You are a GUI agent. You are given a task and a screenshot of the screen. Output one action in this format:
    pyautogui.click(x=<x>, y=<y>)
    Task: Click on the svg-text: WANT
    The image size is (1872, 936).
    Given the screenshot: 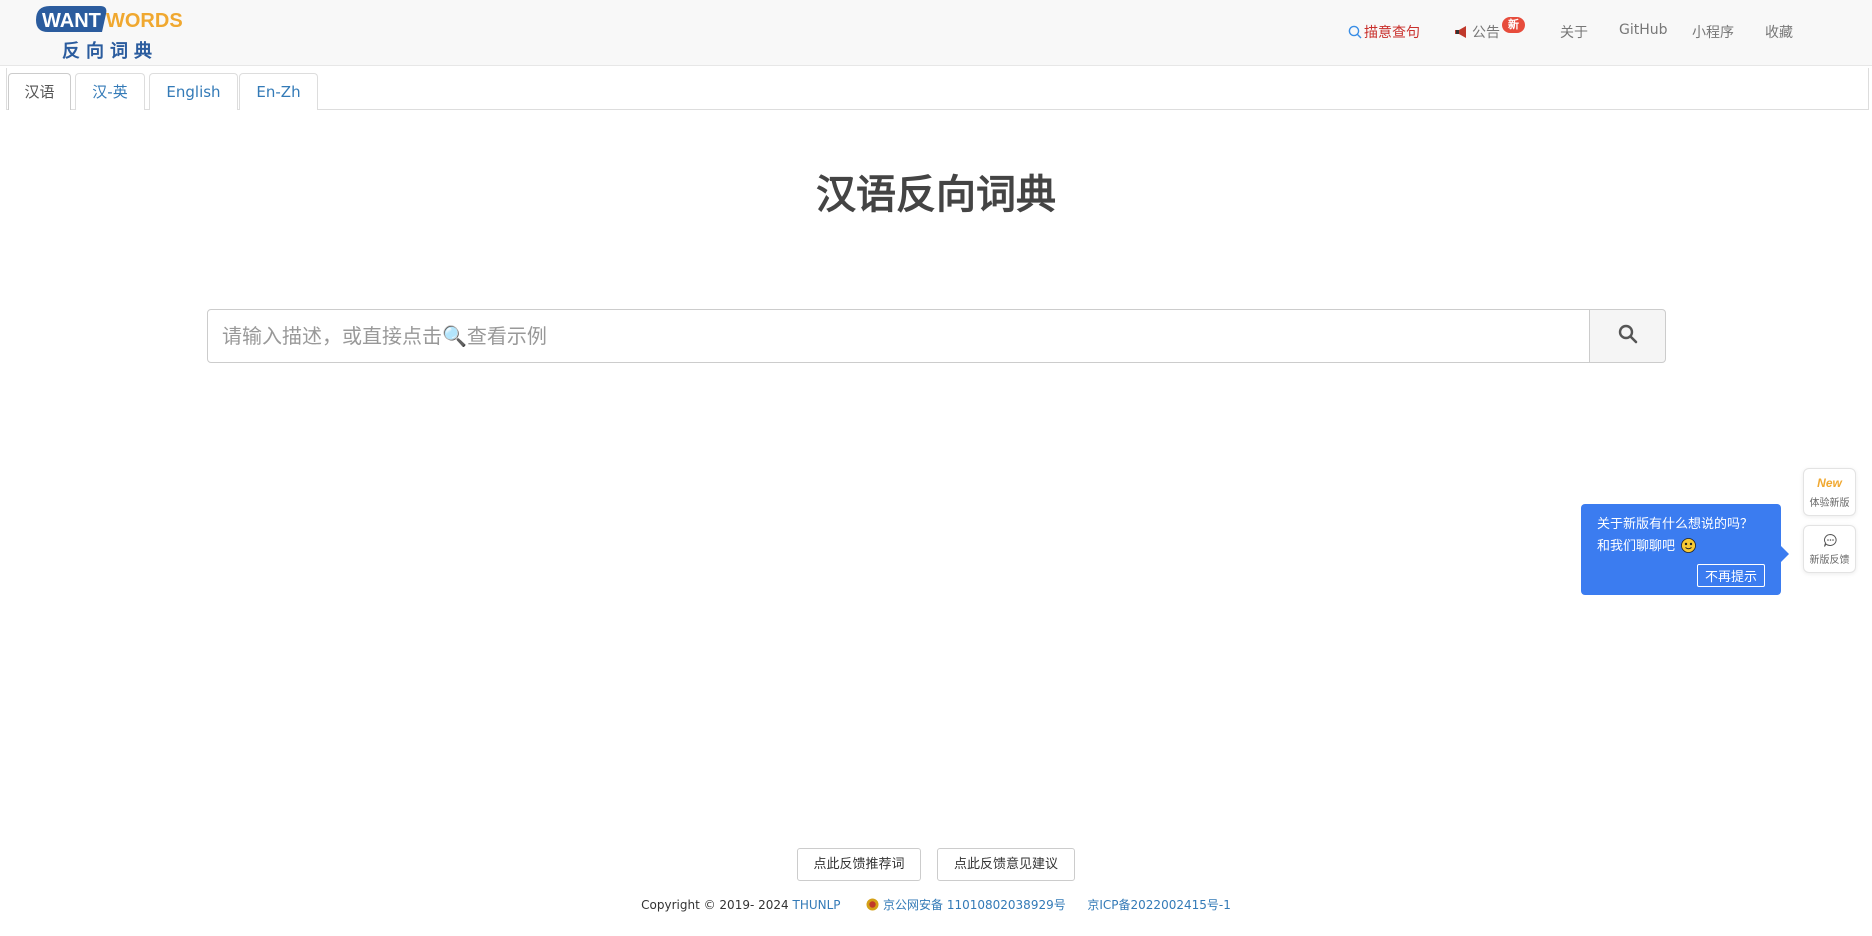 What is the action you would take?
    pyautogui.click(x=71, y=21)
    